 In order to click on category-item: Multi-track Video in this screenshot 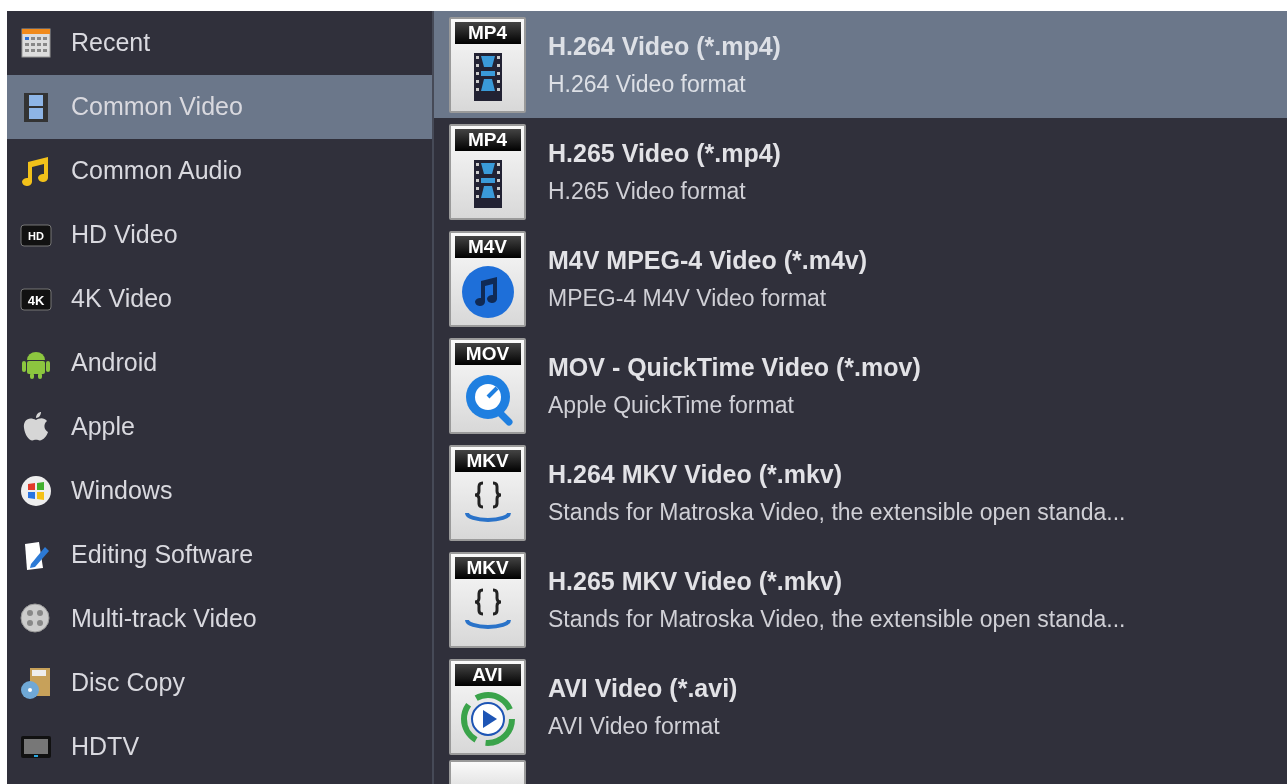, I will do `click(219, 619)`.